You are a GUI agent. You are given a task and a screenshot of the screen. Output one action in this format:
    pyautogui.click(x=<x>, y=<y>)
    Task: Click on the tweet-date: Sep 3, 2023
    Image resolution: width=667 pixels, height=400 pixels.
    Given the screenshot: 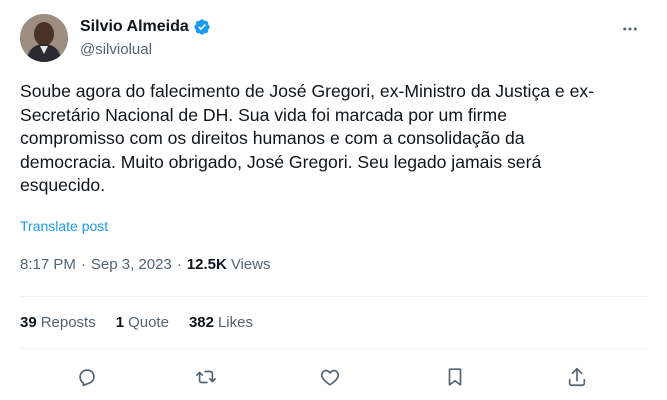 What is the action you would take?
    pyautogui.click(x=131, y=264)
    